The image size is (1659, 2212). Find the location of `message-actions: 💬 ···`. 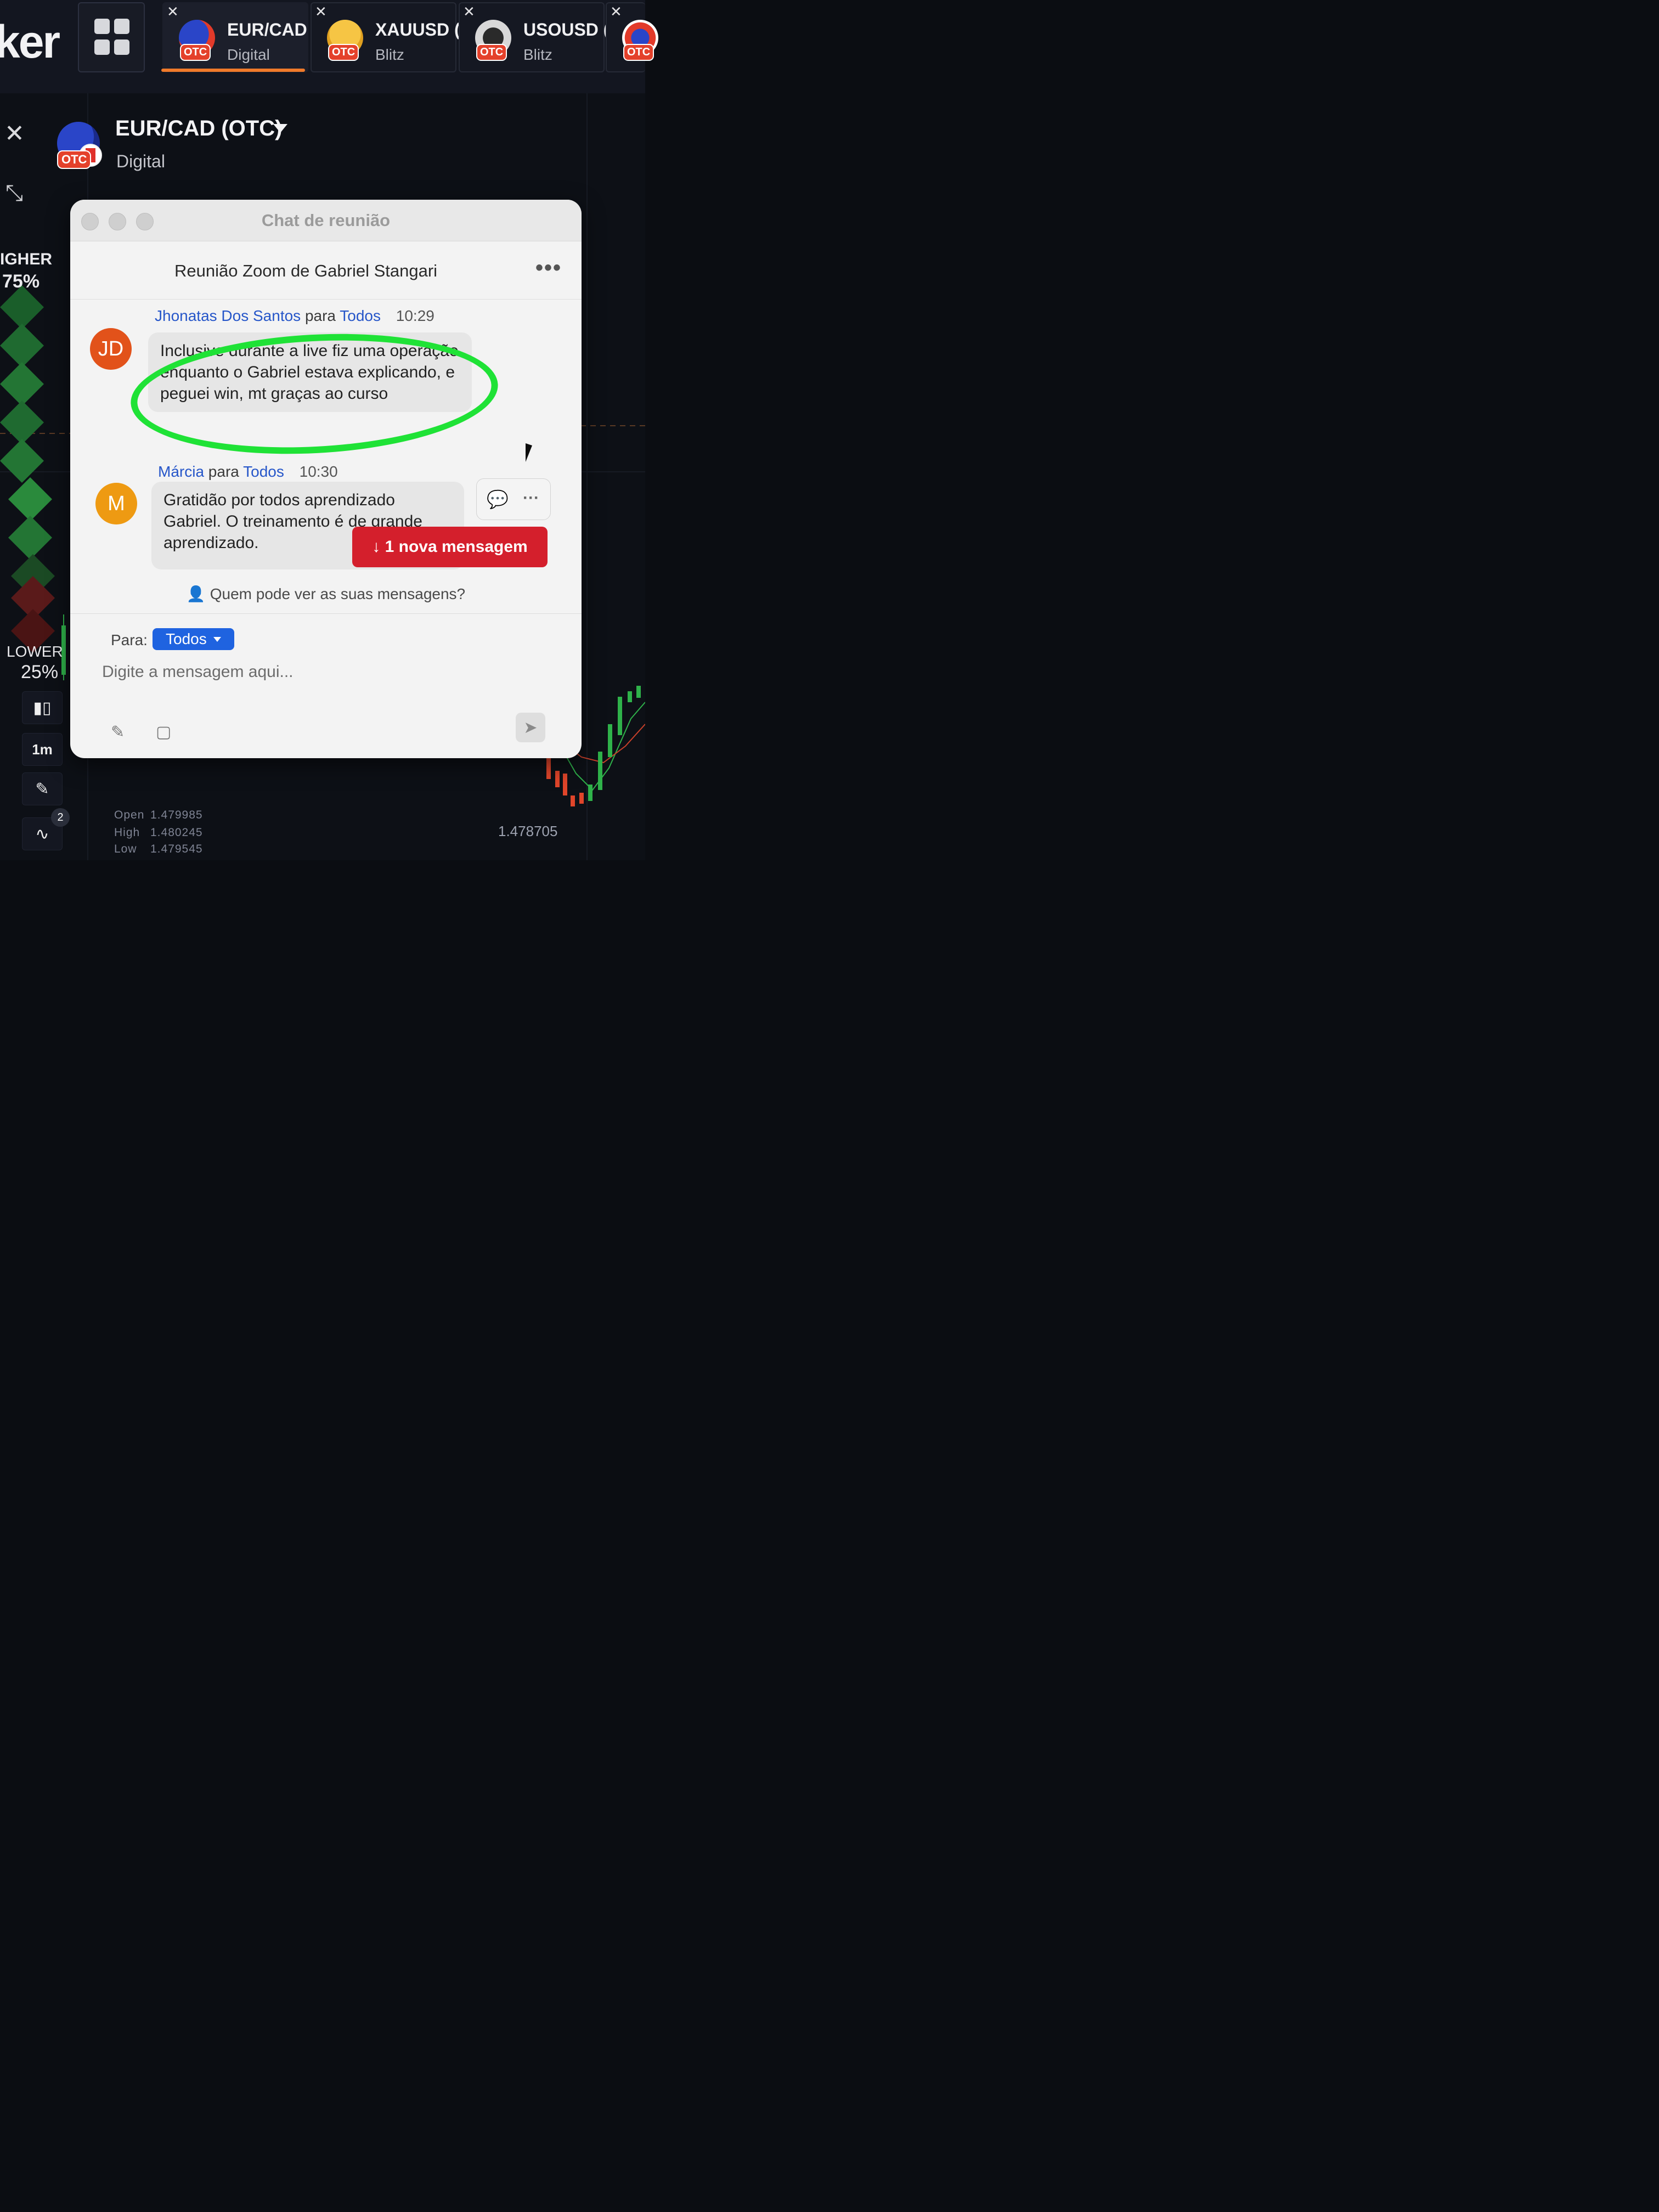

message-actions: 💬 ··· is located at coordinates (513, 499).